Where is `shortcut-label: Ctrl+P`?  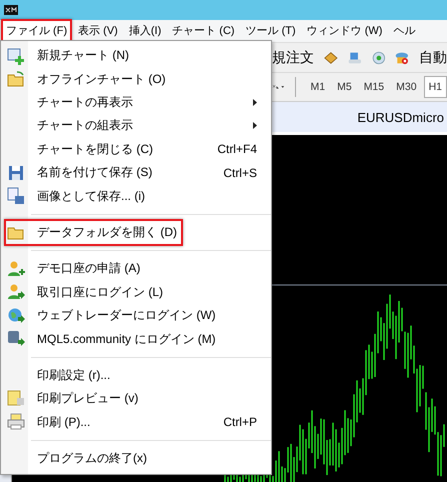
shortcut-label: Ctrl+P is located at coordinates (240, 422).